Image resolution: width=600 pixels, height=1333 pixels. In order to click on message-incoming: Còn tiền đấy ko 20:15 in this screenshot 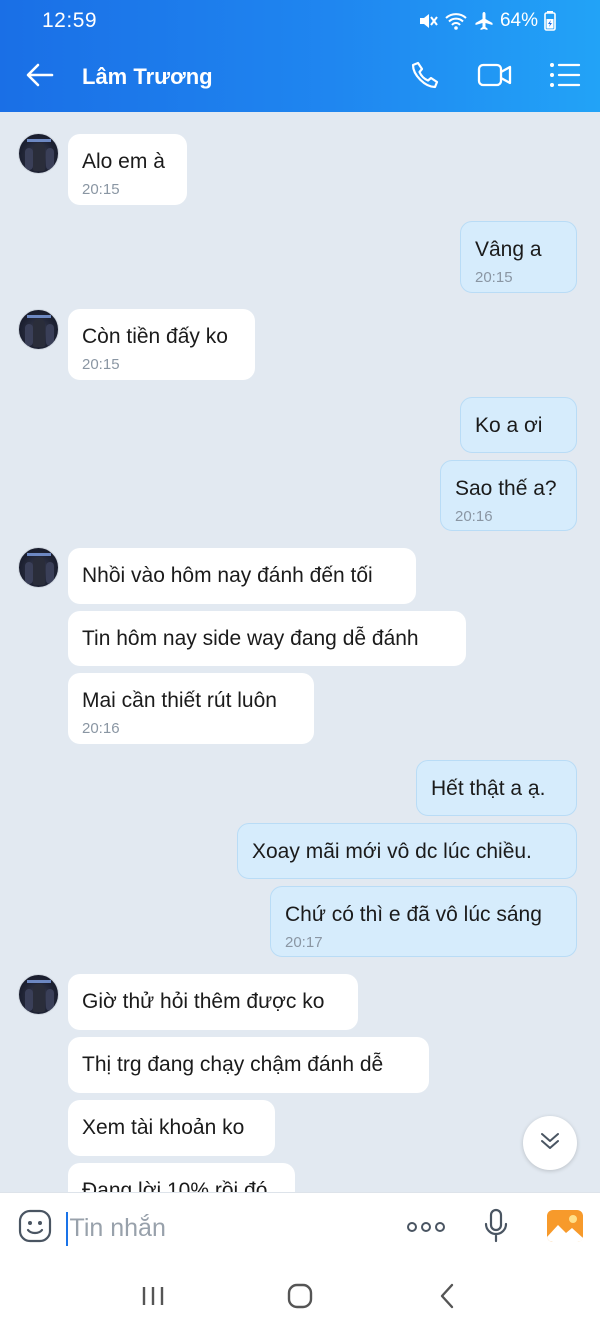, I will do `click(161, 344)`.